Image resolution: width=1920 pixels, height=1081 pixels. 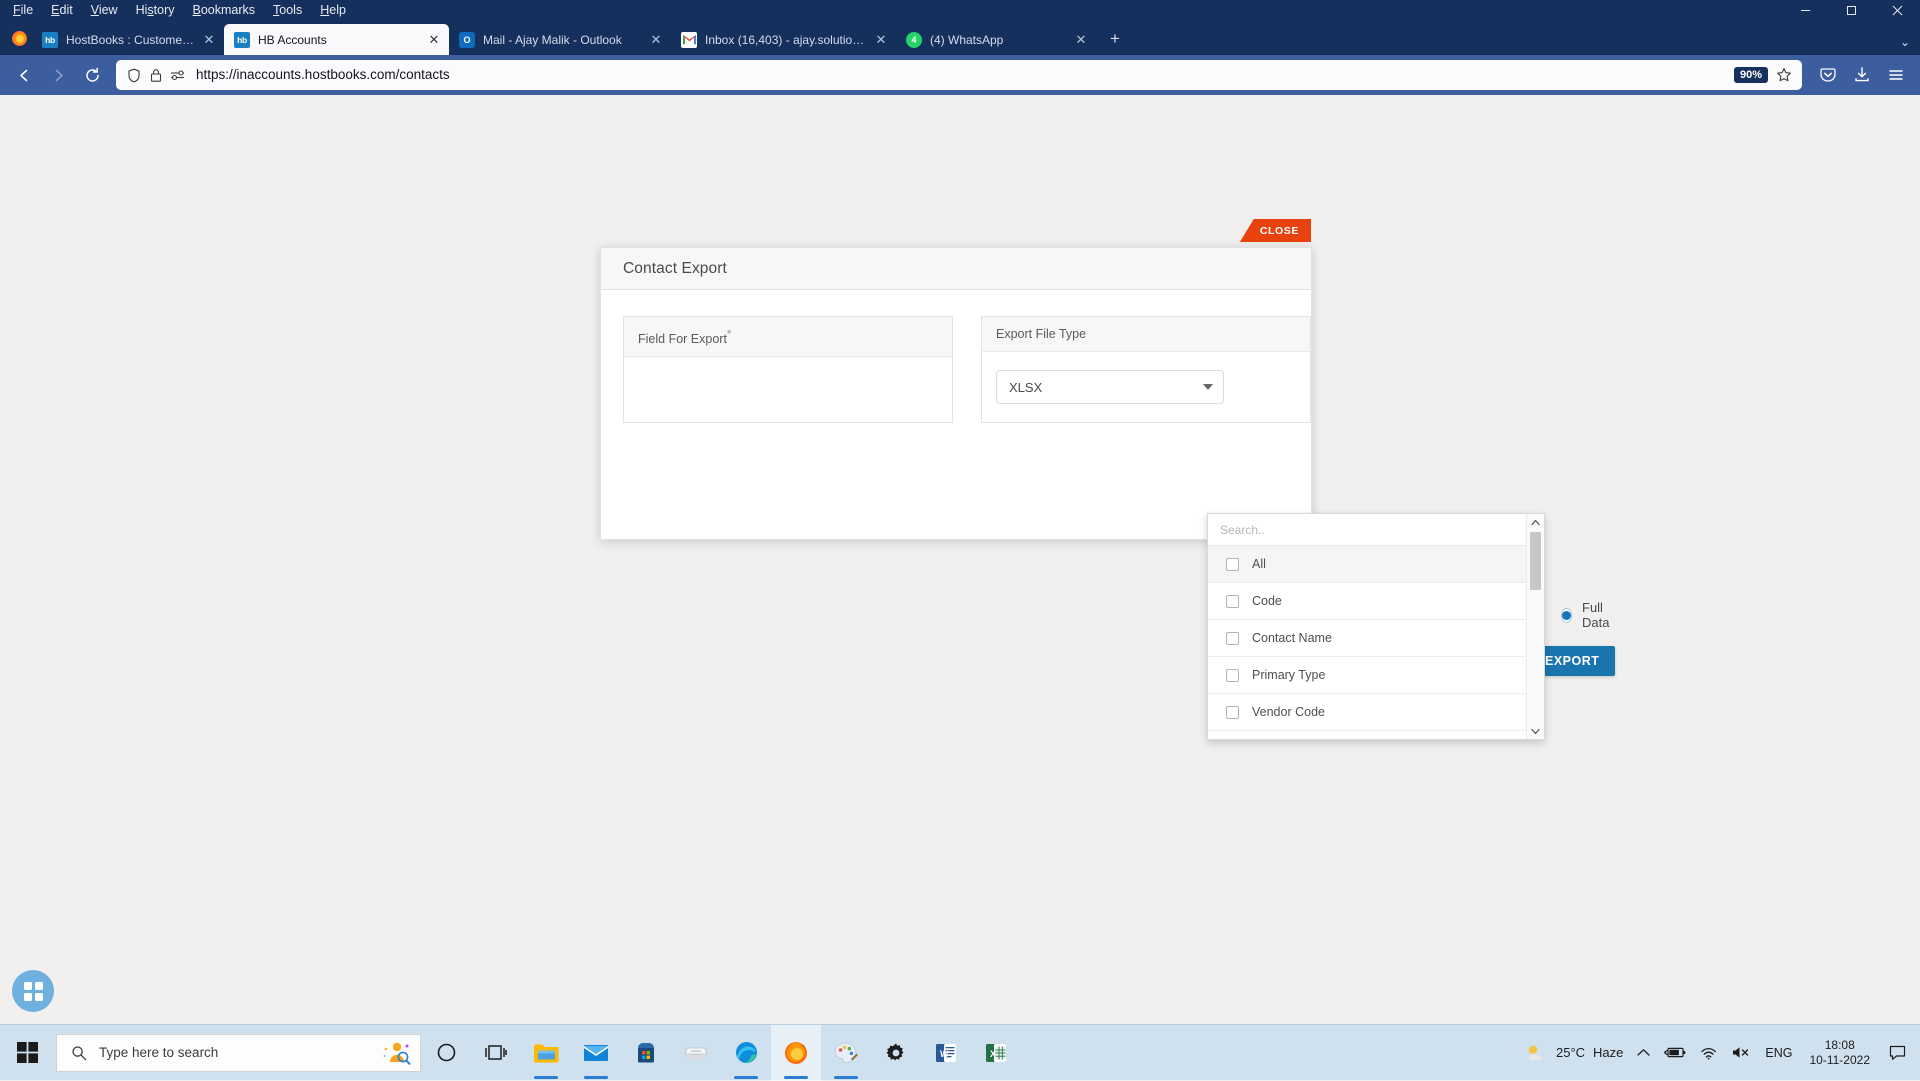 What do you see at coordinates (128, 39) in the screenshot?
I see `tab-0: hb HostBooks : Customer Portal ✕` at bounding box center [128, 39].